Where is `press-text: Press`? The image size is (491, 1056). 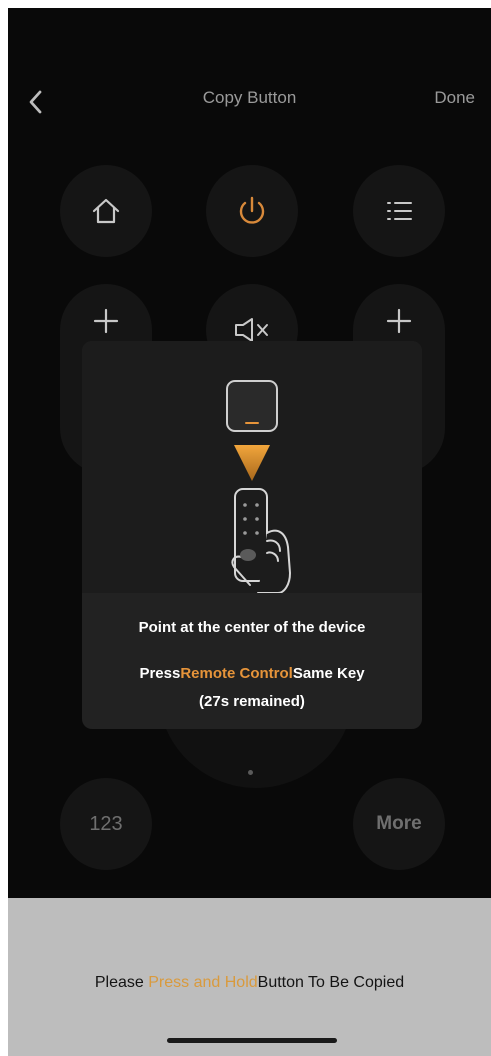
press-text: Press is located at coordinates (160, 673).